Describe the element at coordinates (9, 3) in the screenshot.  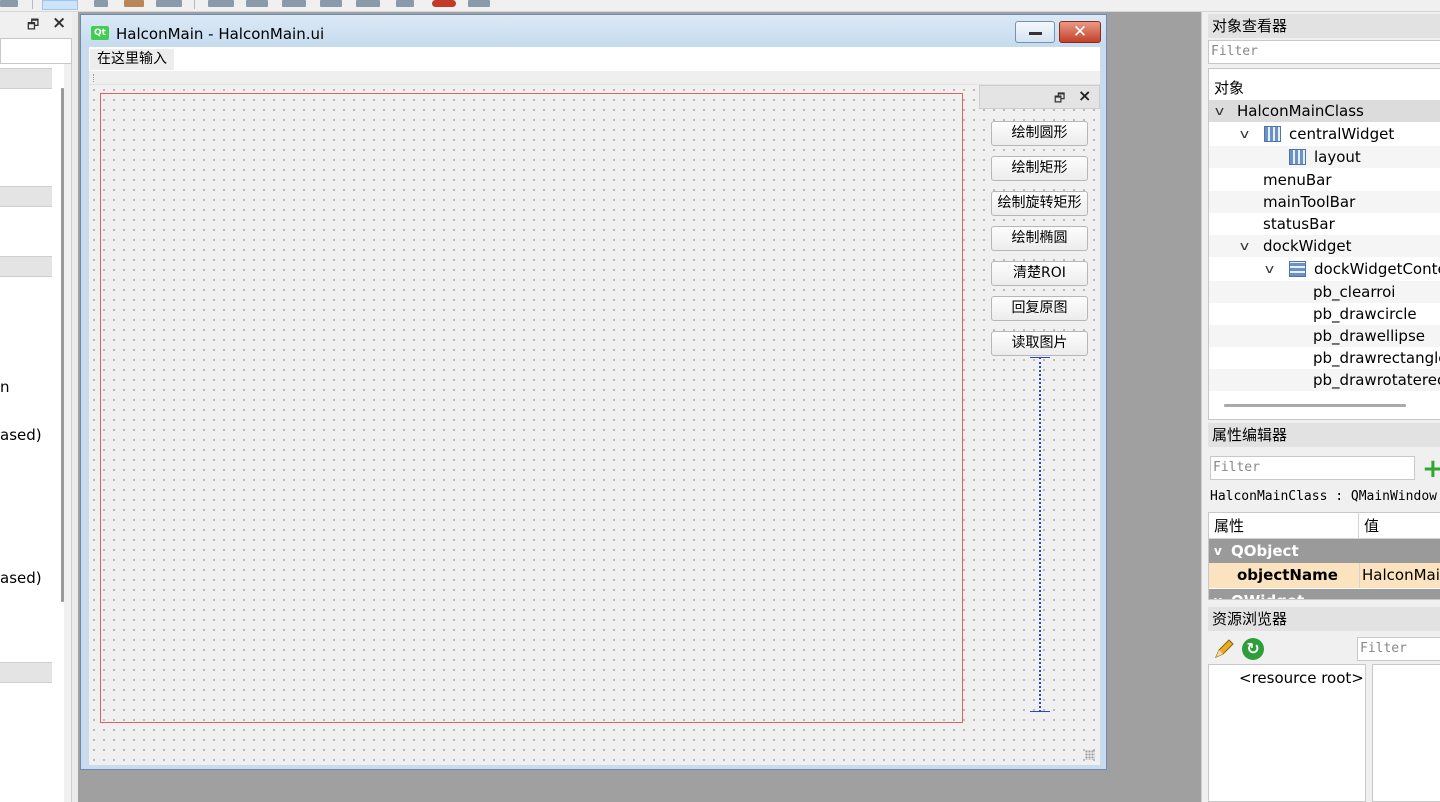
I see `toolbar-icon` at that location.